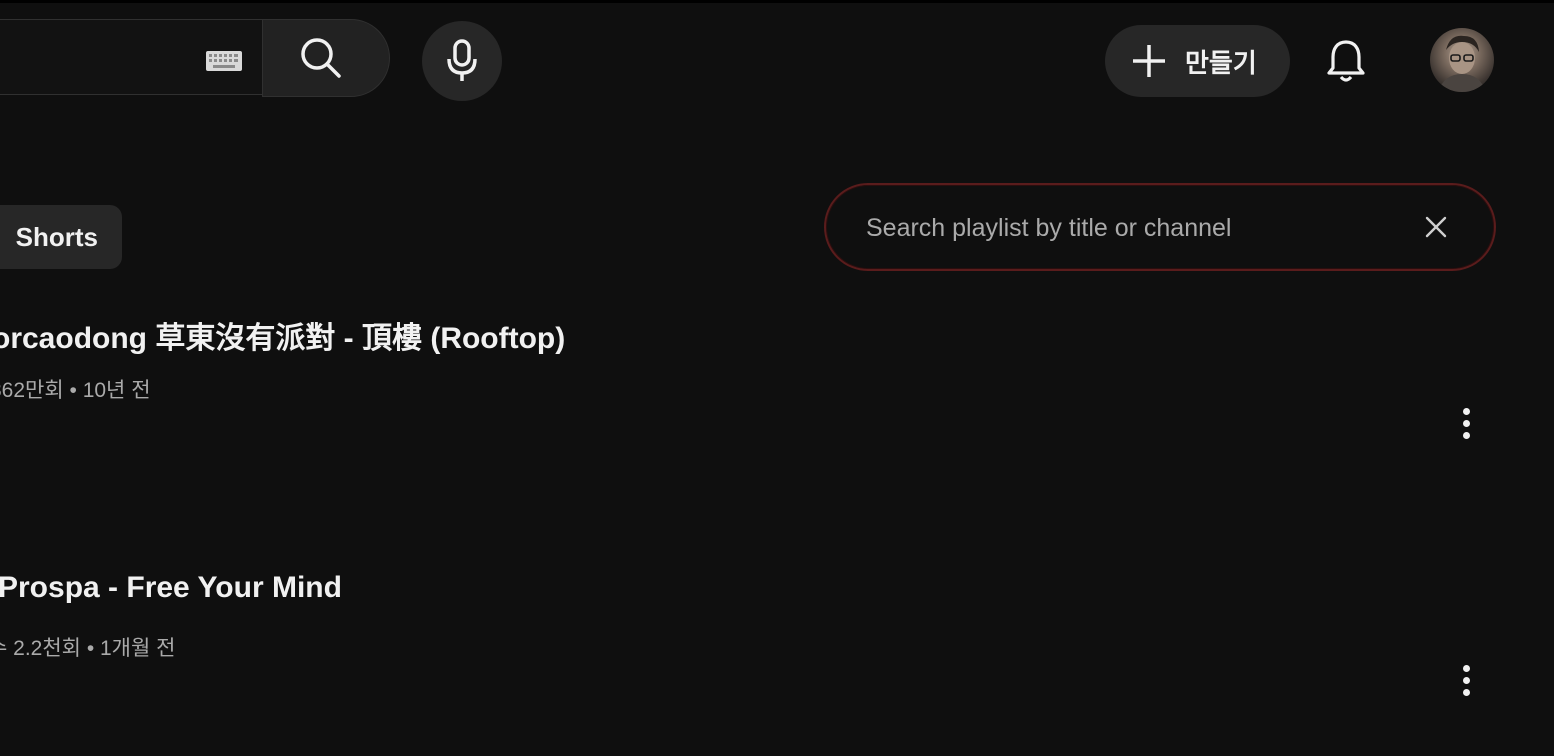 The image size is (1554, 756). I want to click on bell-icon, so click(1346, 61).